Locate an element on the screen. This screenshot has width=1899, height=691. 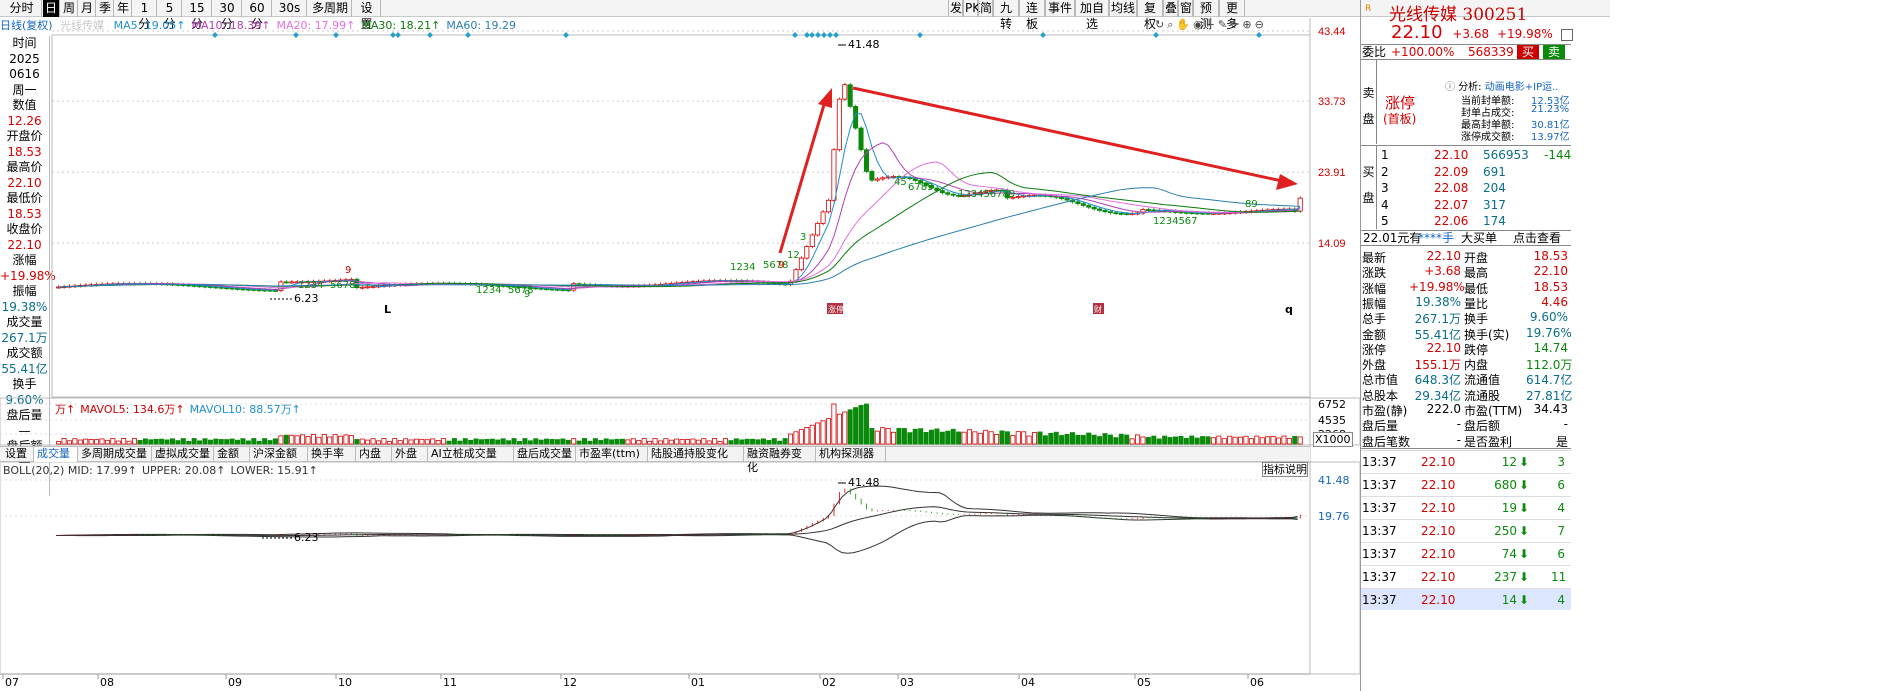
indicator-tab: 陆股通持股变化 is located at coordinates (696, 454).